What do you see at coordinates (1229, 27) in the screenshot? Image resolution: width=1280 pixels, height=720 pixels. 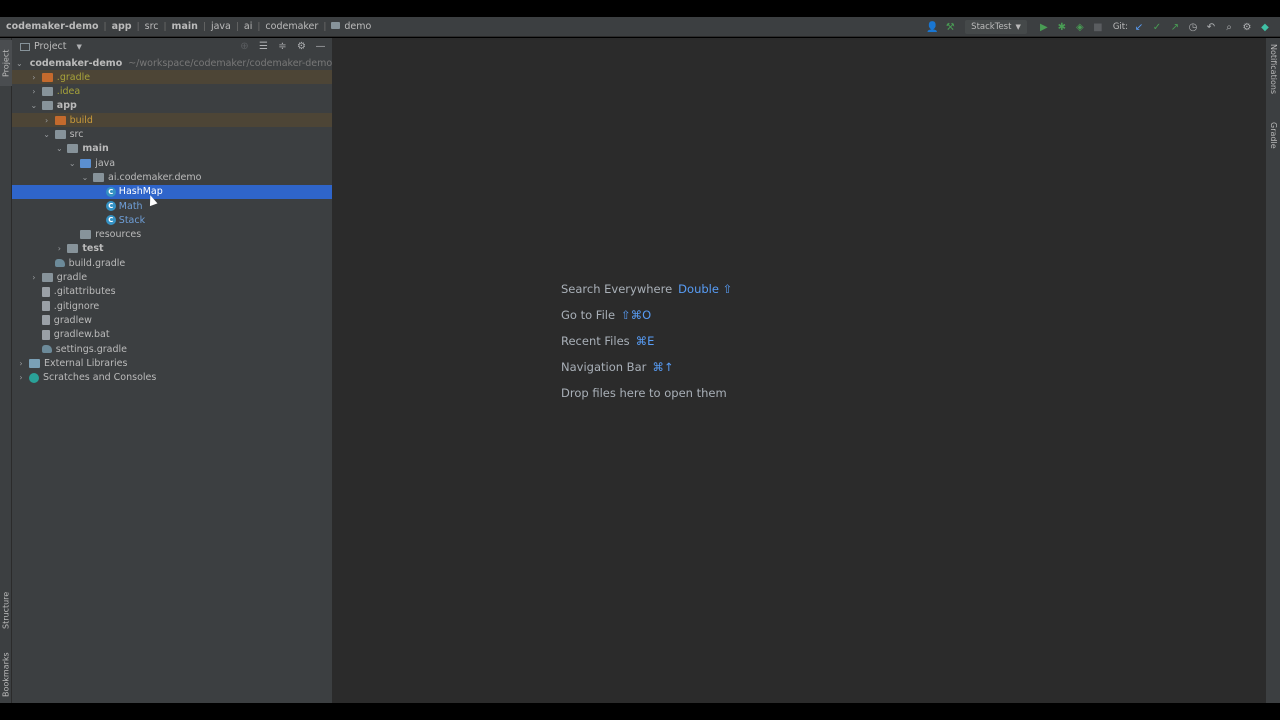 I see `search-icon: ⌕` at bounding box center [1229, 27].